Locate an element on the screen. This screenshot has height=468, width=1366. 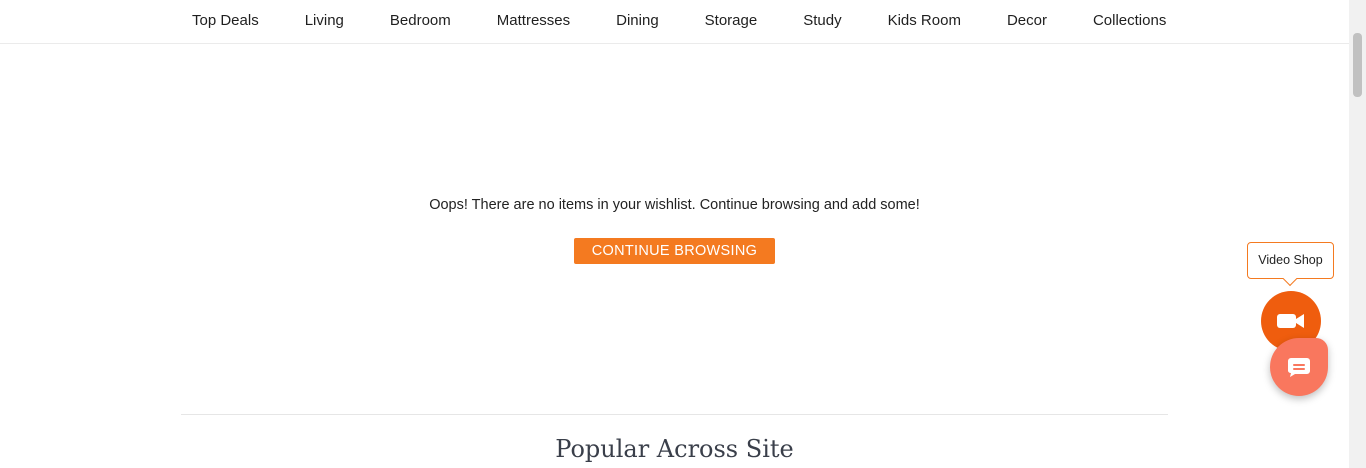
scrollbar-thumb is located at coordinates (1357, 65).